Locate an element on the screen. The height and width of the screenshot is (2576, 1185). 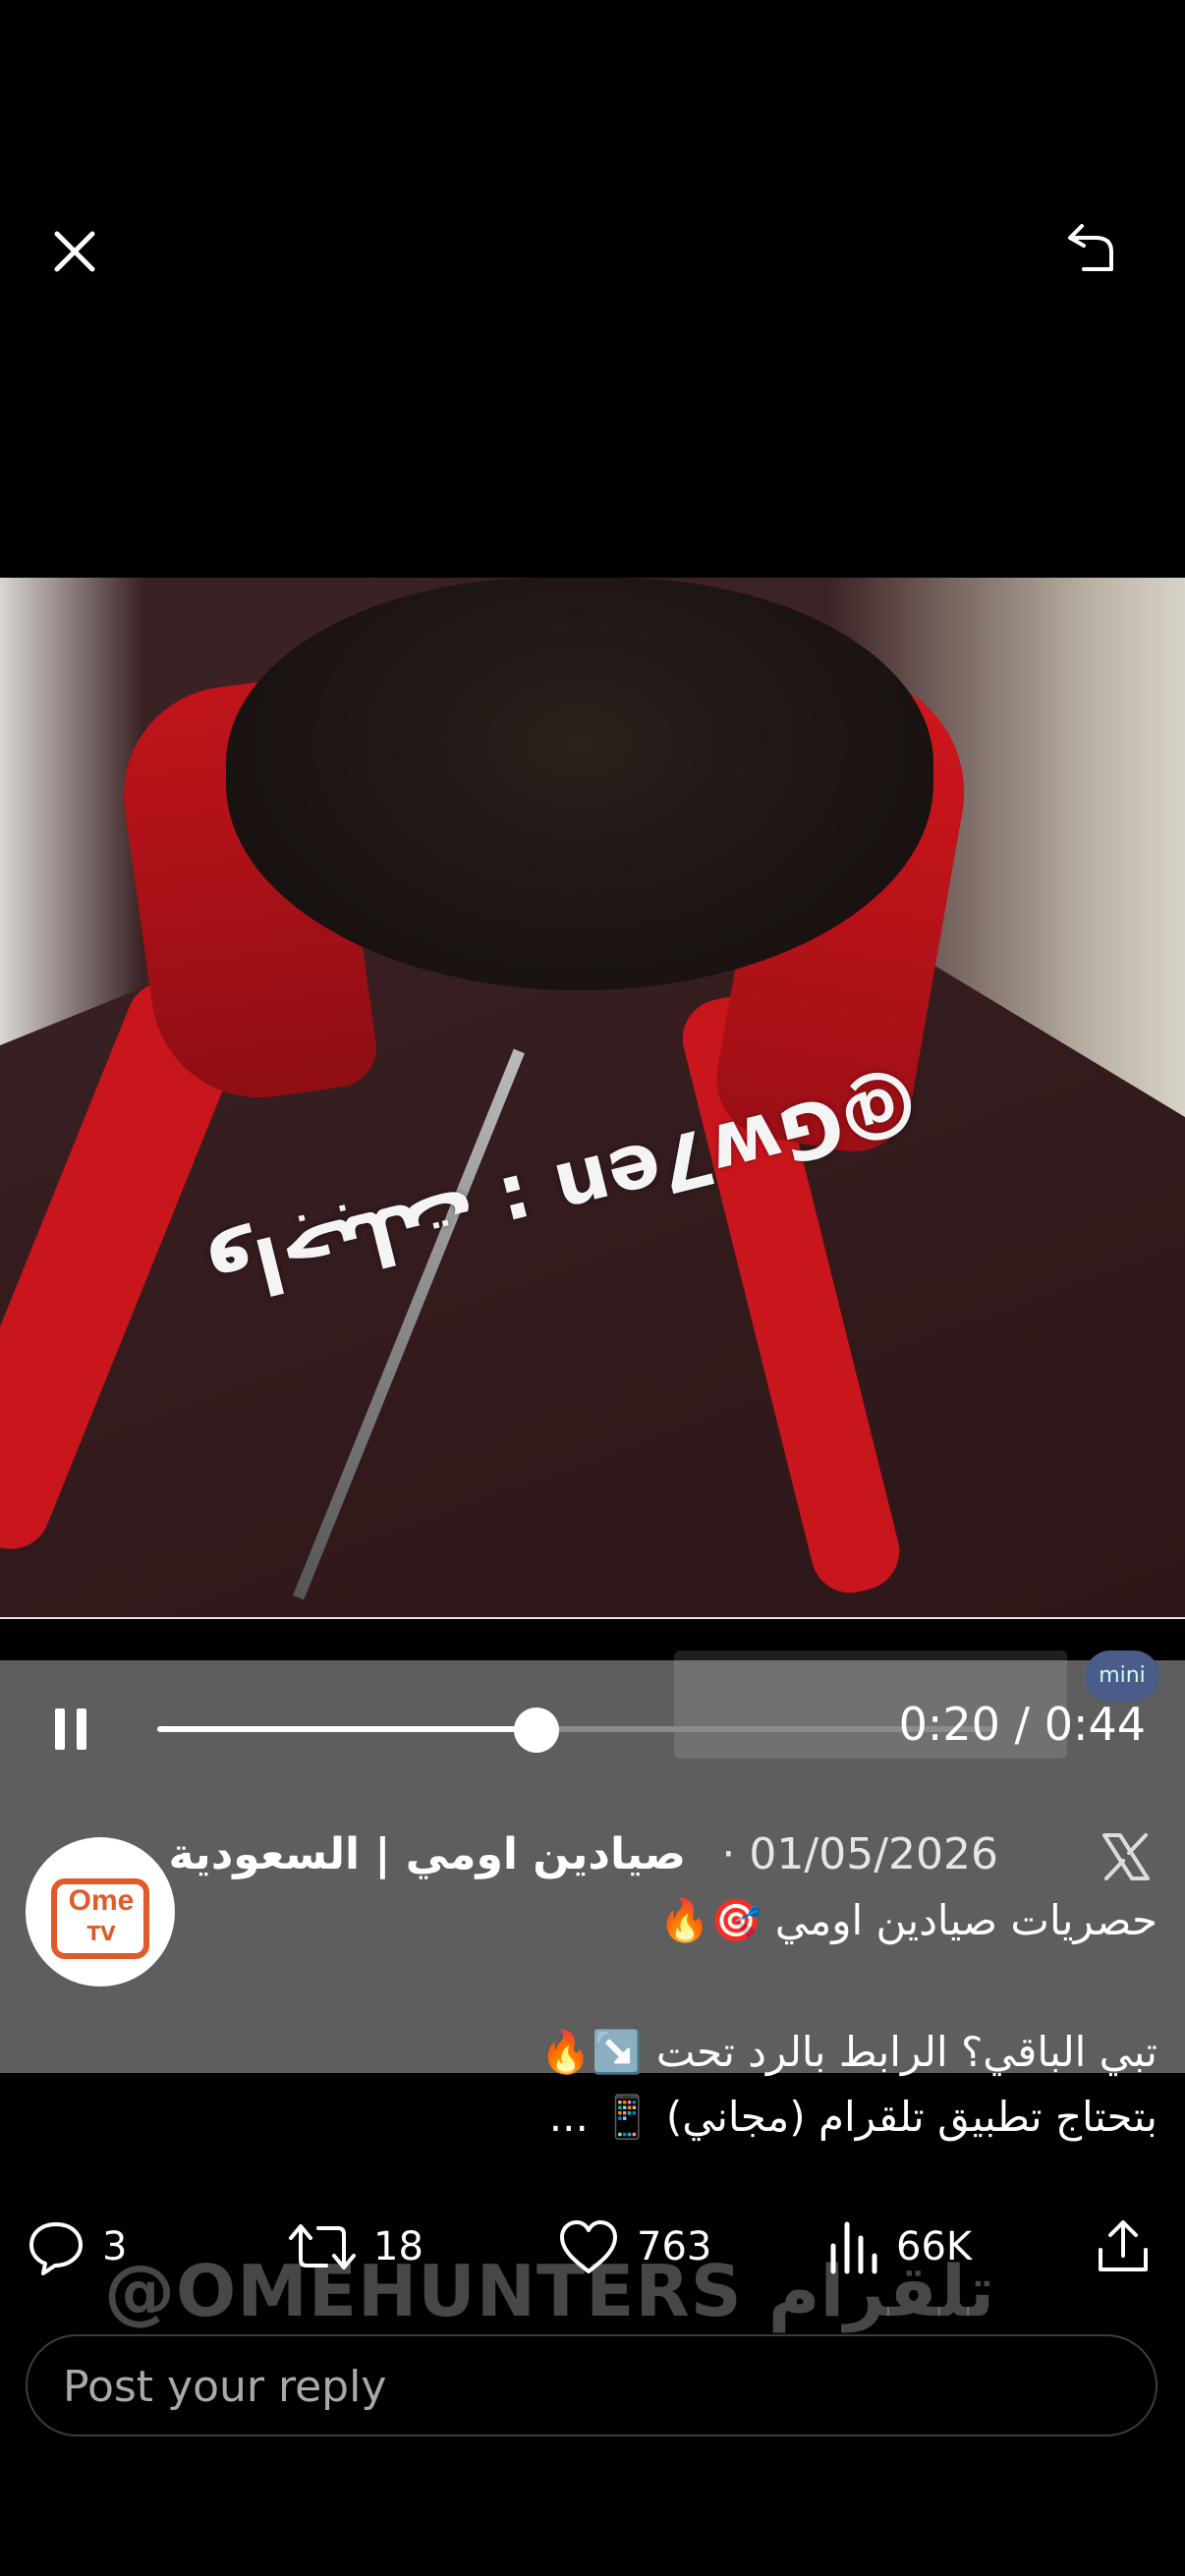
close-icon is located at coordinates (75, 251).